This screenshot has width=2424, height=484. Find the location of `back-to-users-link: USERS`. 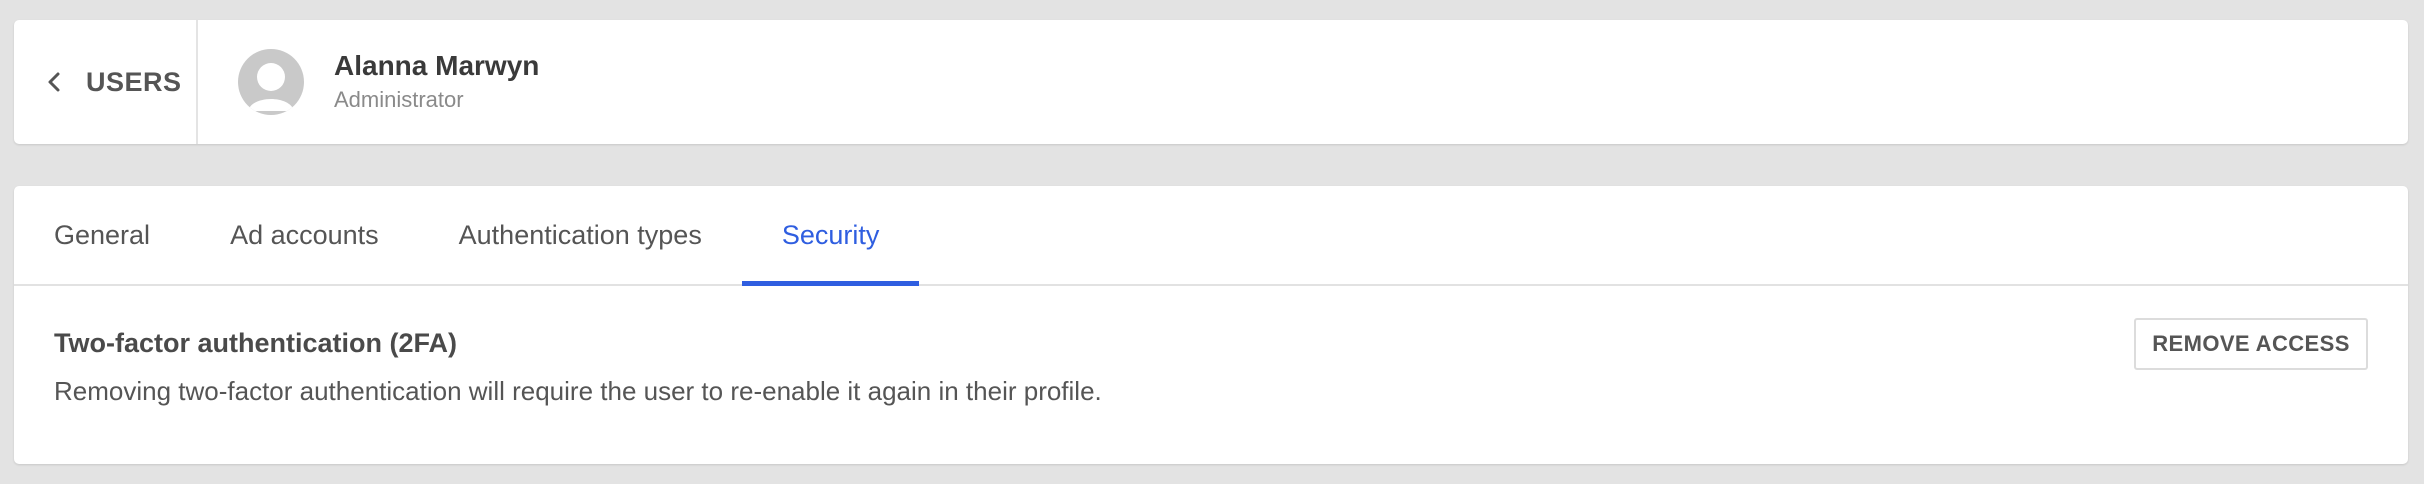

back-to-users-link: USERS is located at coordinates (106, 82).